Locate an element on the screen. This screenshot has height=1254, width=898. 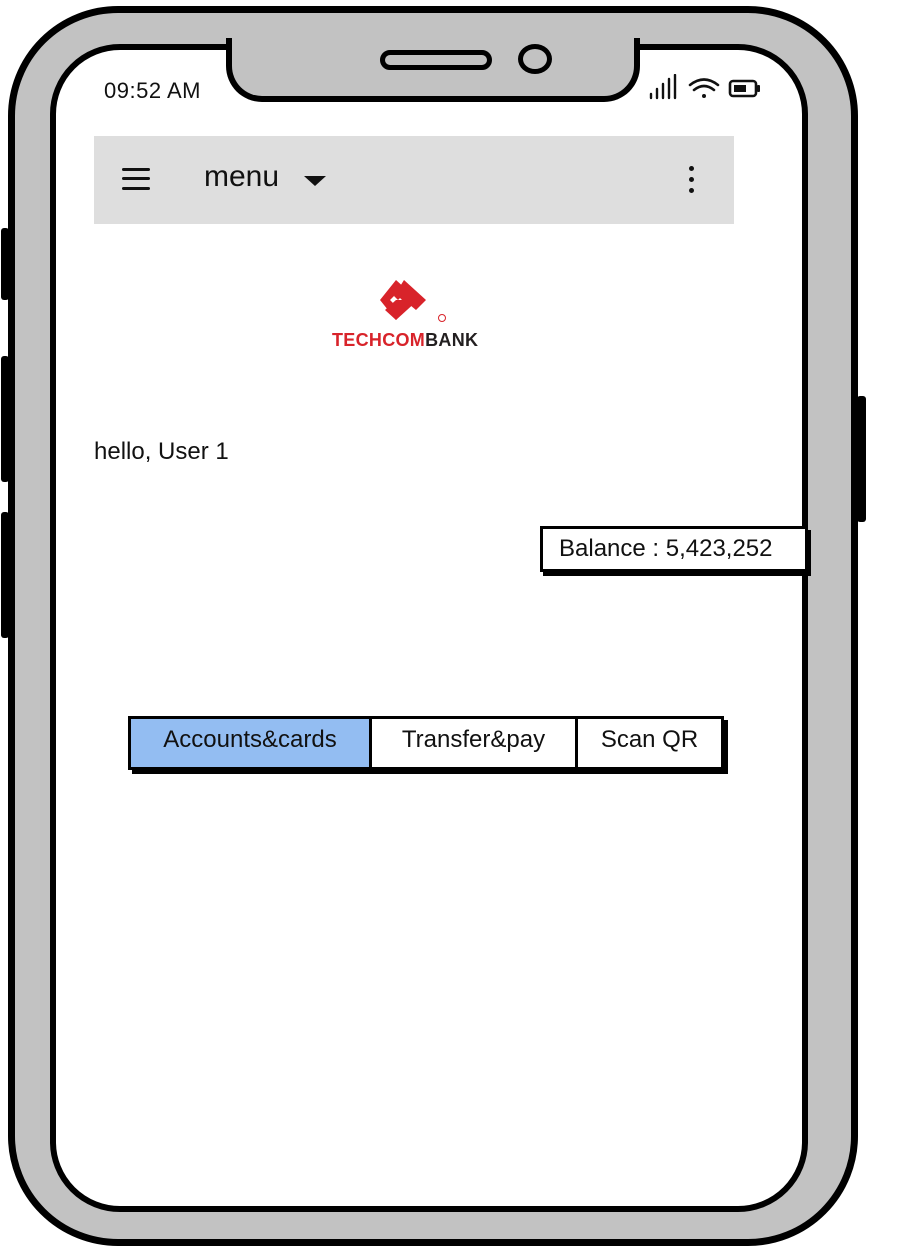
notch is located at coordinates (433, 70).